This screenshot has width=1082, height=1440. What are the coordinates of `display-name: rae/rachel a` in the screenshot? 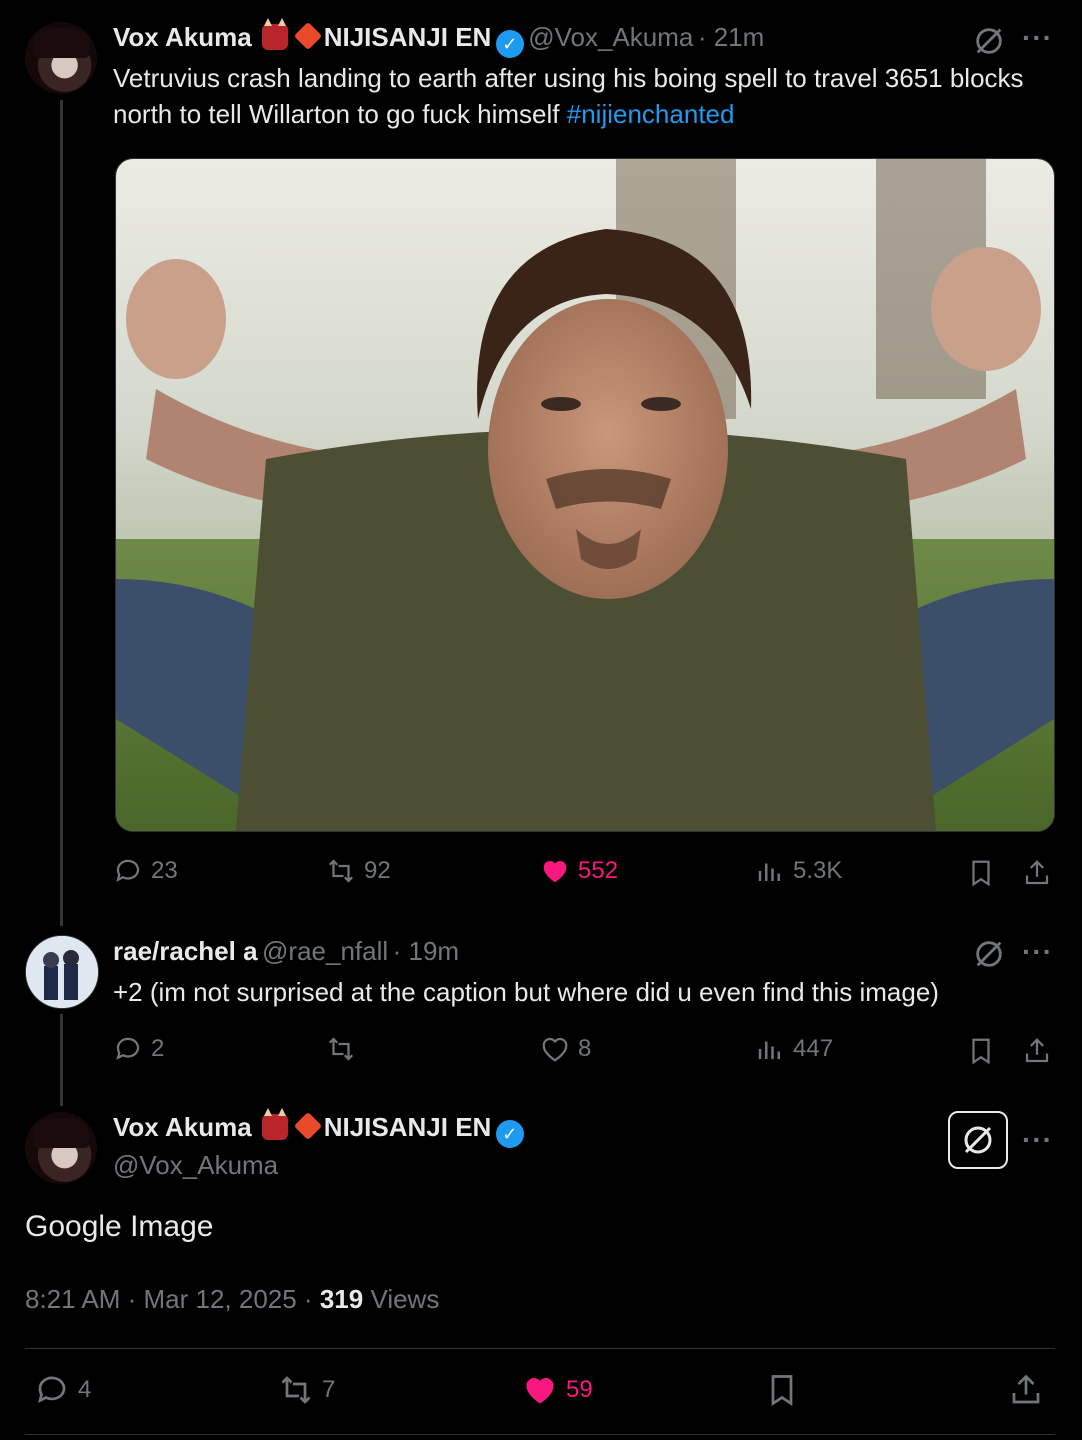 It's located at (185, 951).